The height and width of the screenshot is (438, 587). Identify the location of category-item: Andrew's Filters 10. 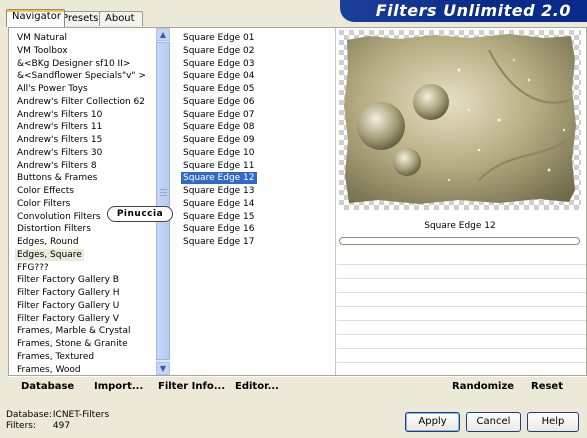
(59, 115).